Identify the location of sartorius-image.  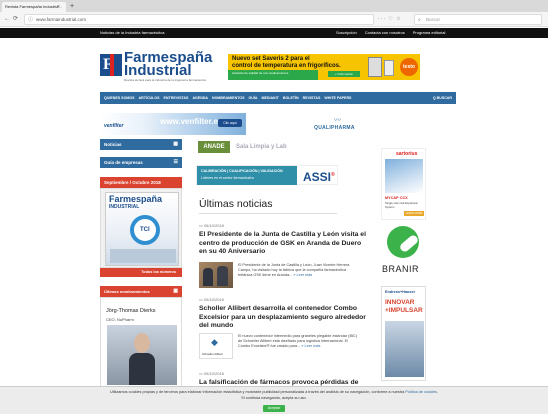
(404, 176).